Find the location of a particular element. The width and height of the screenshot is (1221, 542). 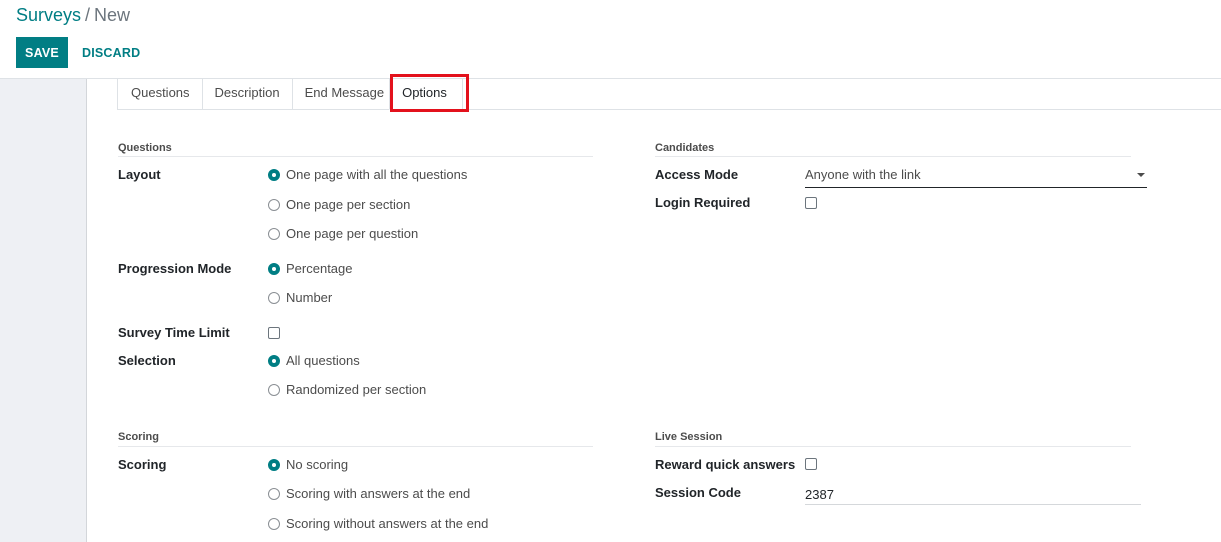

radio-label: Randomized per section is located at coordinates (356, 389).